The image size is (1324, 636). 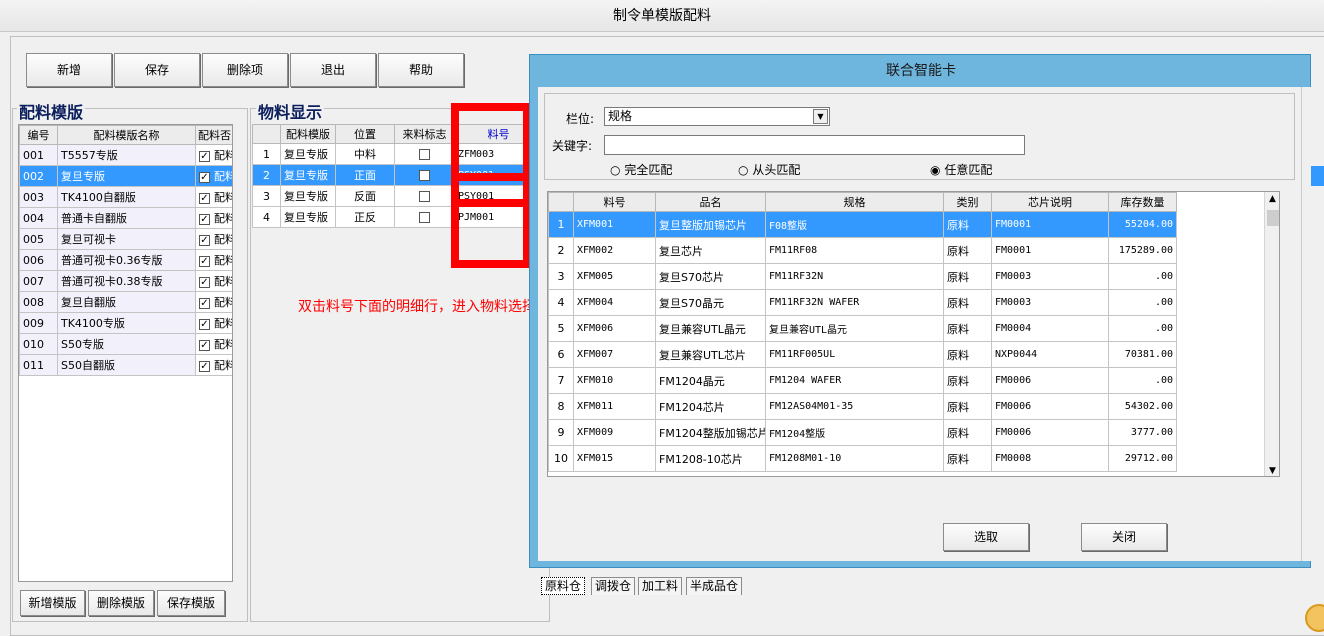 I want to click on col-header-chip: 芯片说明, so click(x=1050, y=202).